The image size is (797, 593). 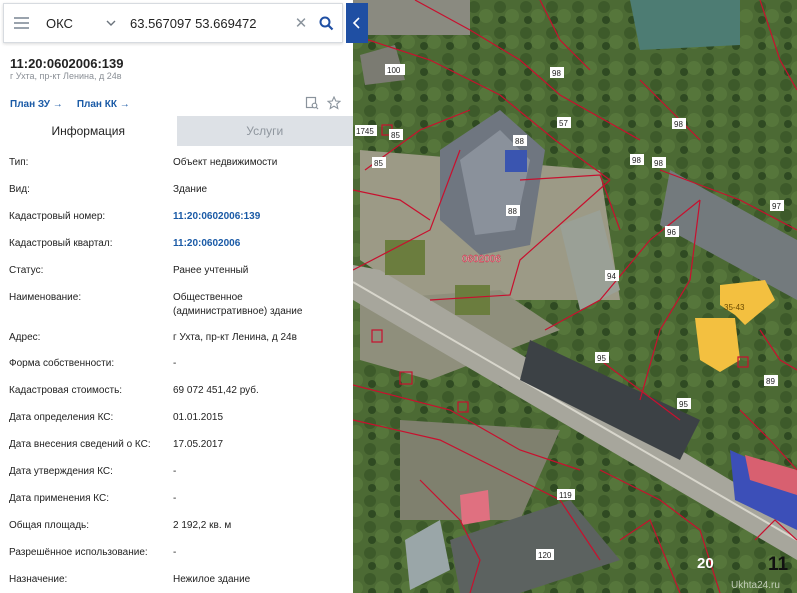 I want to click on search-bar: ОКС ✕, so click(x=173, y=23).